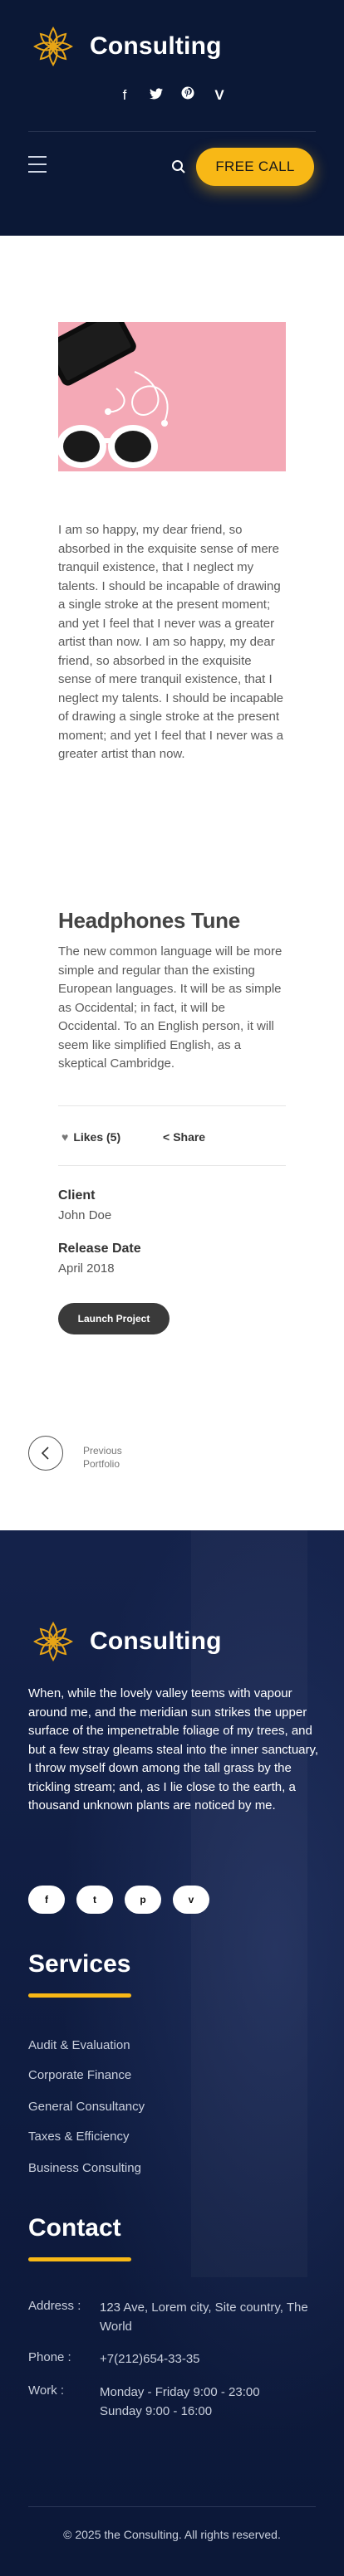 This screenshot has width=344, height=2576. I want to click on free-call-button: FREE CALL, so click(255, 167).